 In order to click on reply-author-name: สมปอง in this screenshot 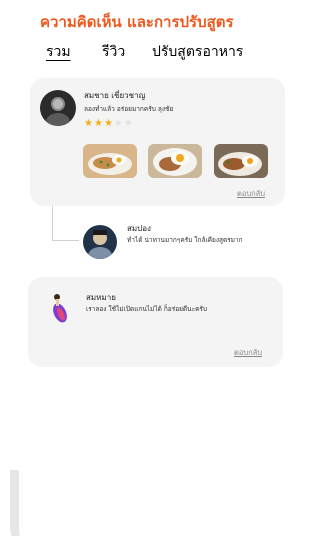, I will do `click(139, 228)`.